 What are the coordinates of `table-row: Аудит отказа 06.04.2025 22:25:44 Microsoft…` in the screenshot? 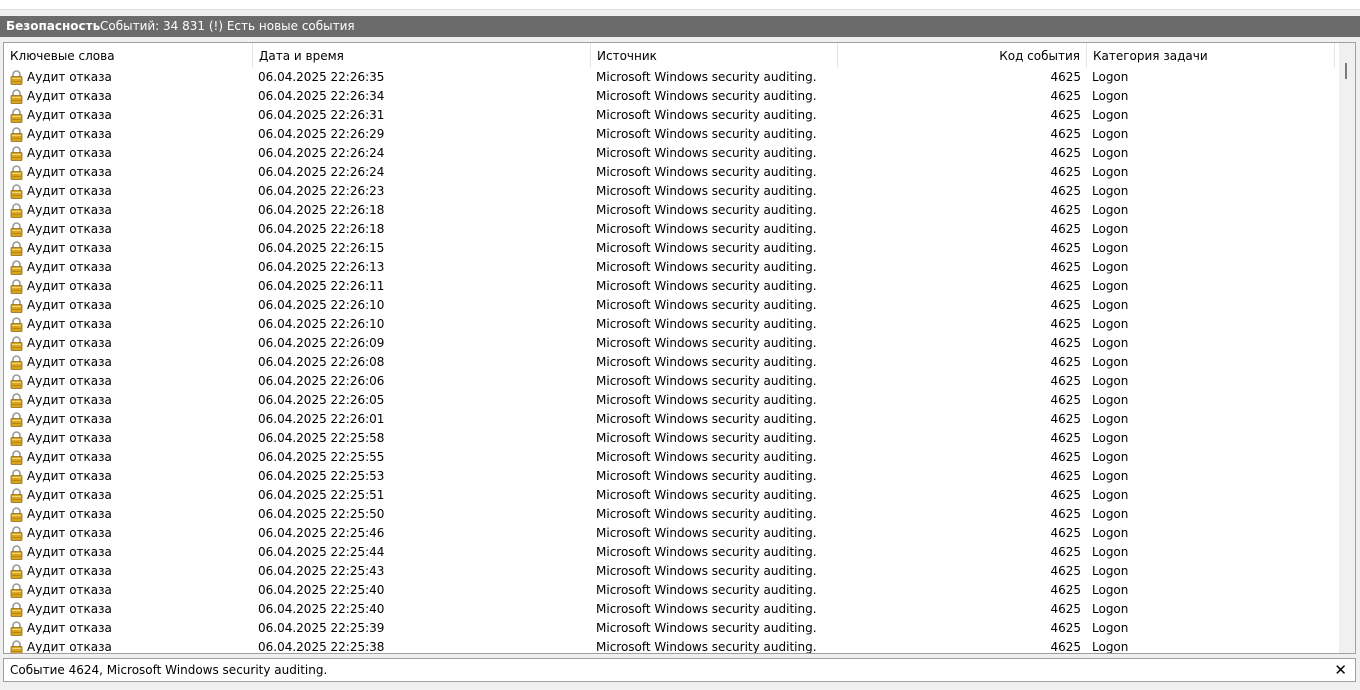 It's located at (671, 552).